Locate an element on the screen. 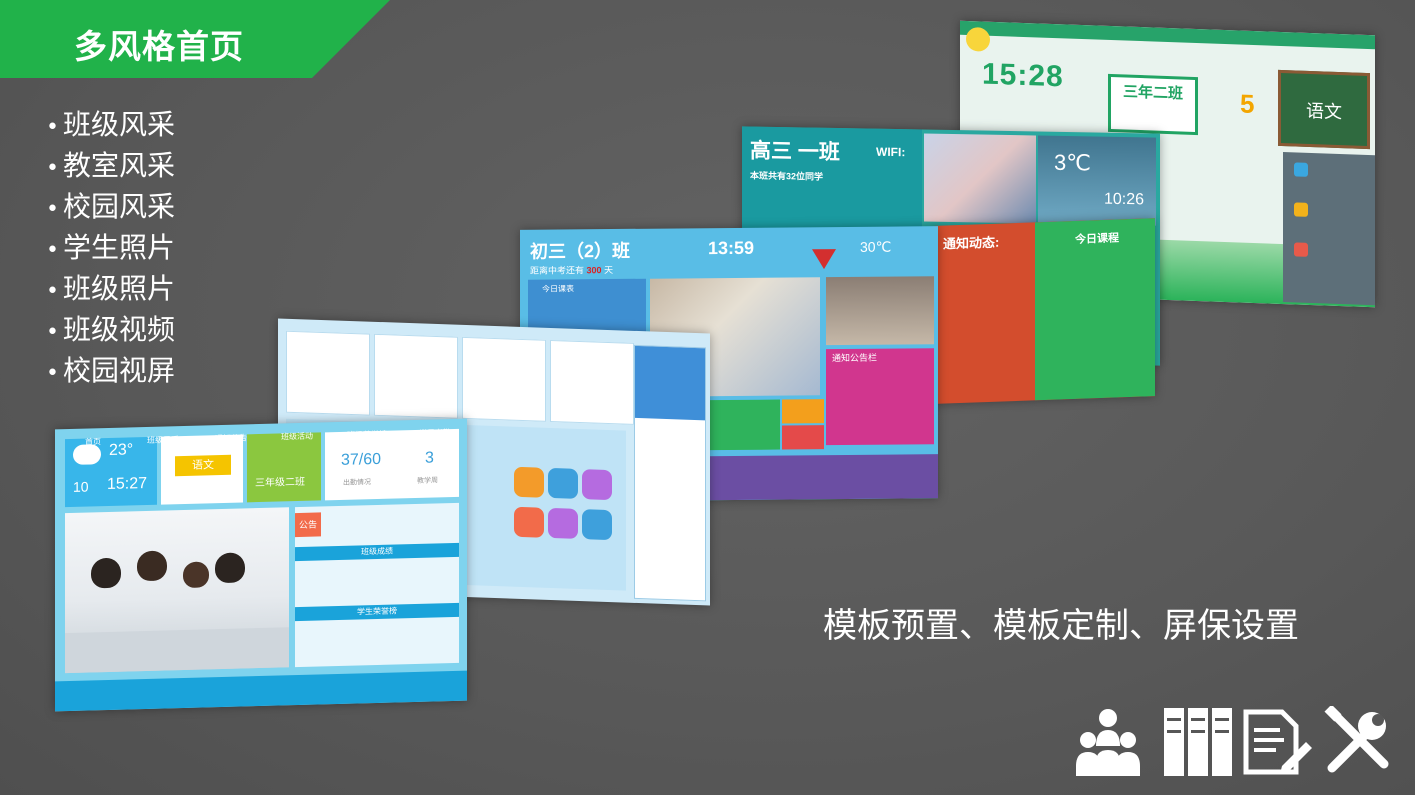 The image size is (1415, 795). page-title: 多风格首页 is located at coordinates (159, 46).